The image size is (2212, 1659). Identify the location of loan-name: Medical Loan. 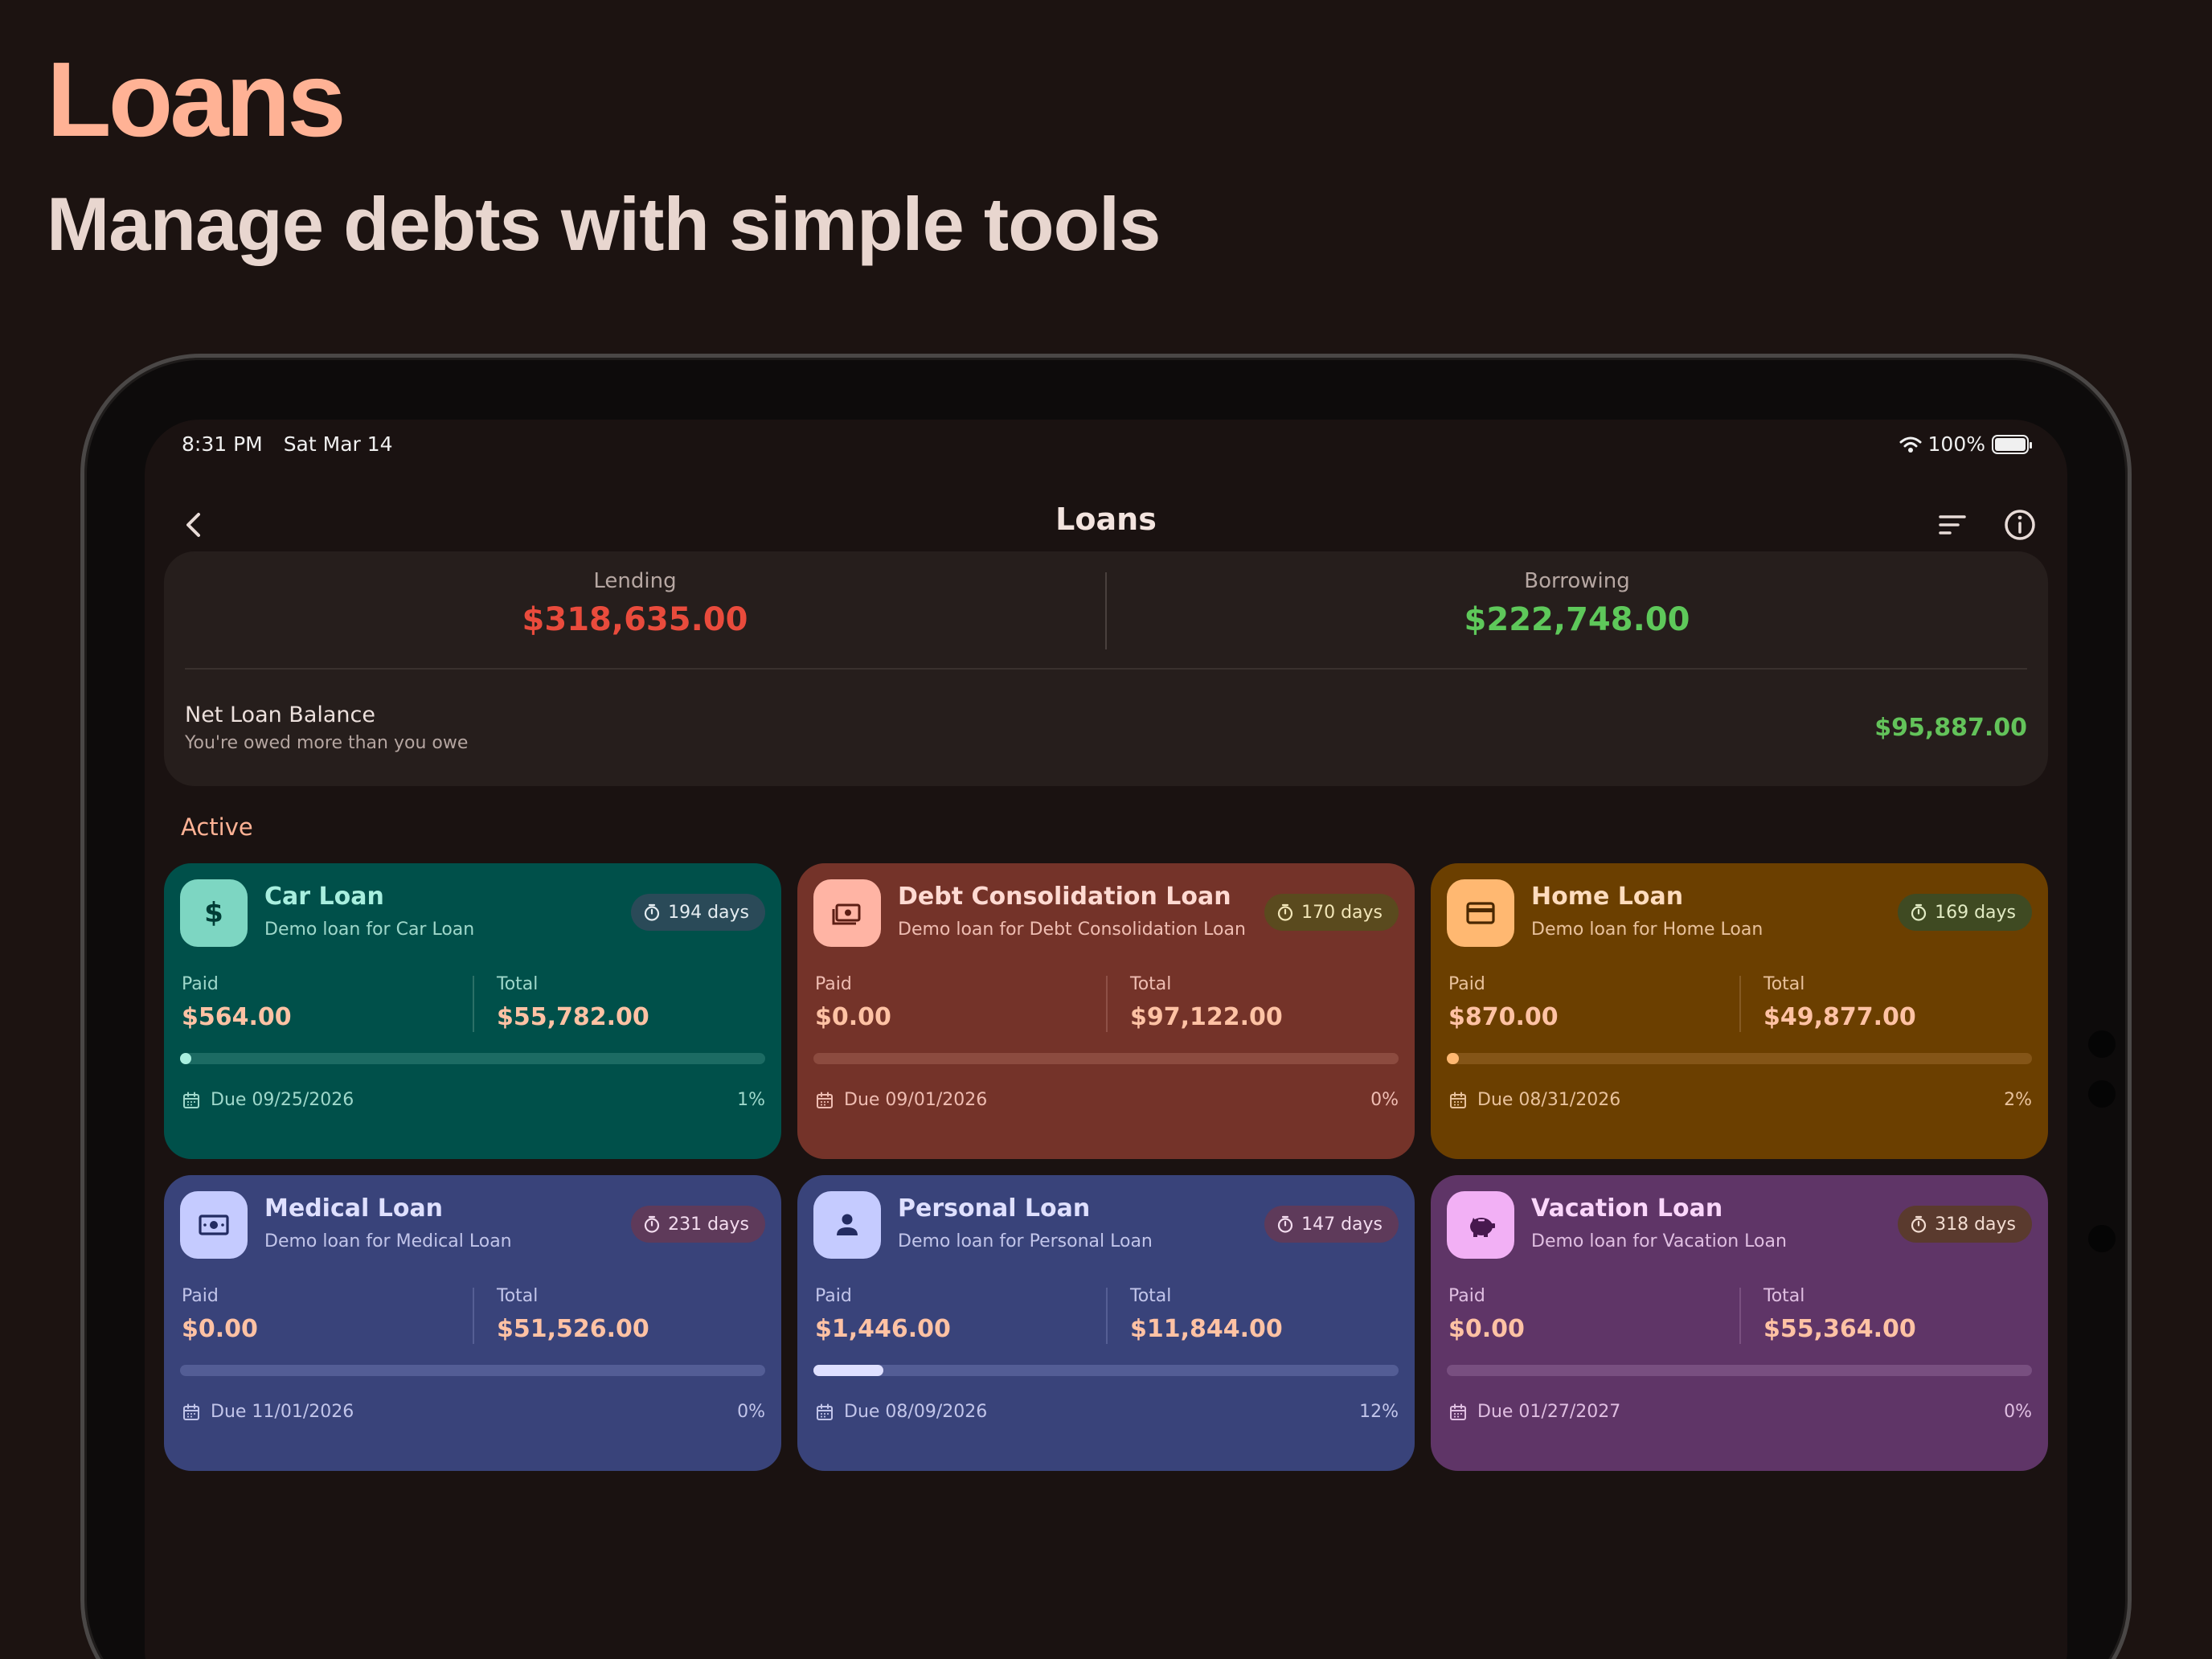
(354, 1208).